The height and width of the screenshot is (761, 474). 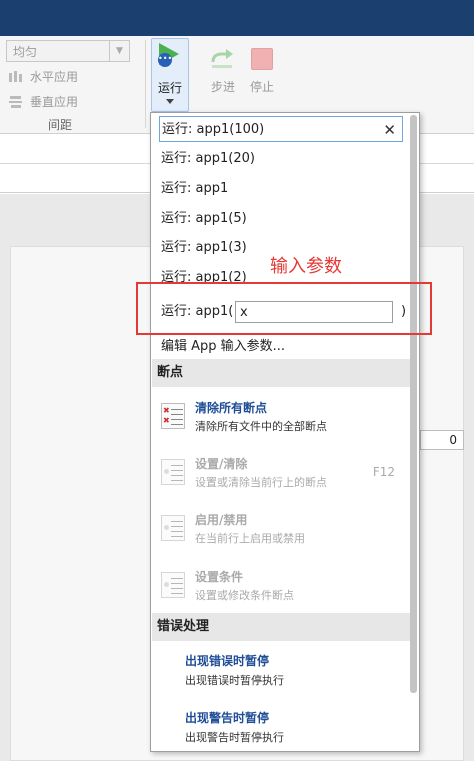 I want to click on stop-button: 停止, so click(x=262, y=74).